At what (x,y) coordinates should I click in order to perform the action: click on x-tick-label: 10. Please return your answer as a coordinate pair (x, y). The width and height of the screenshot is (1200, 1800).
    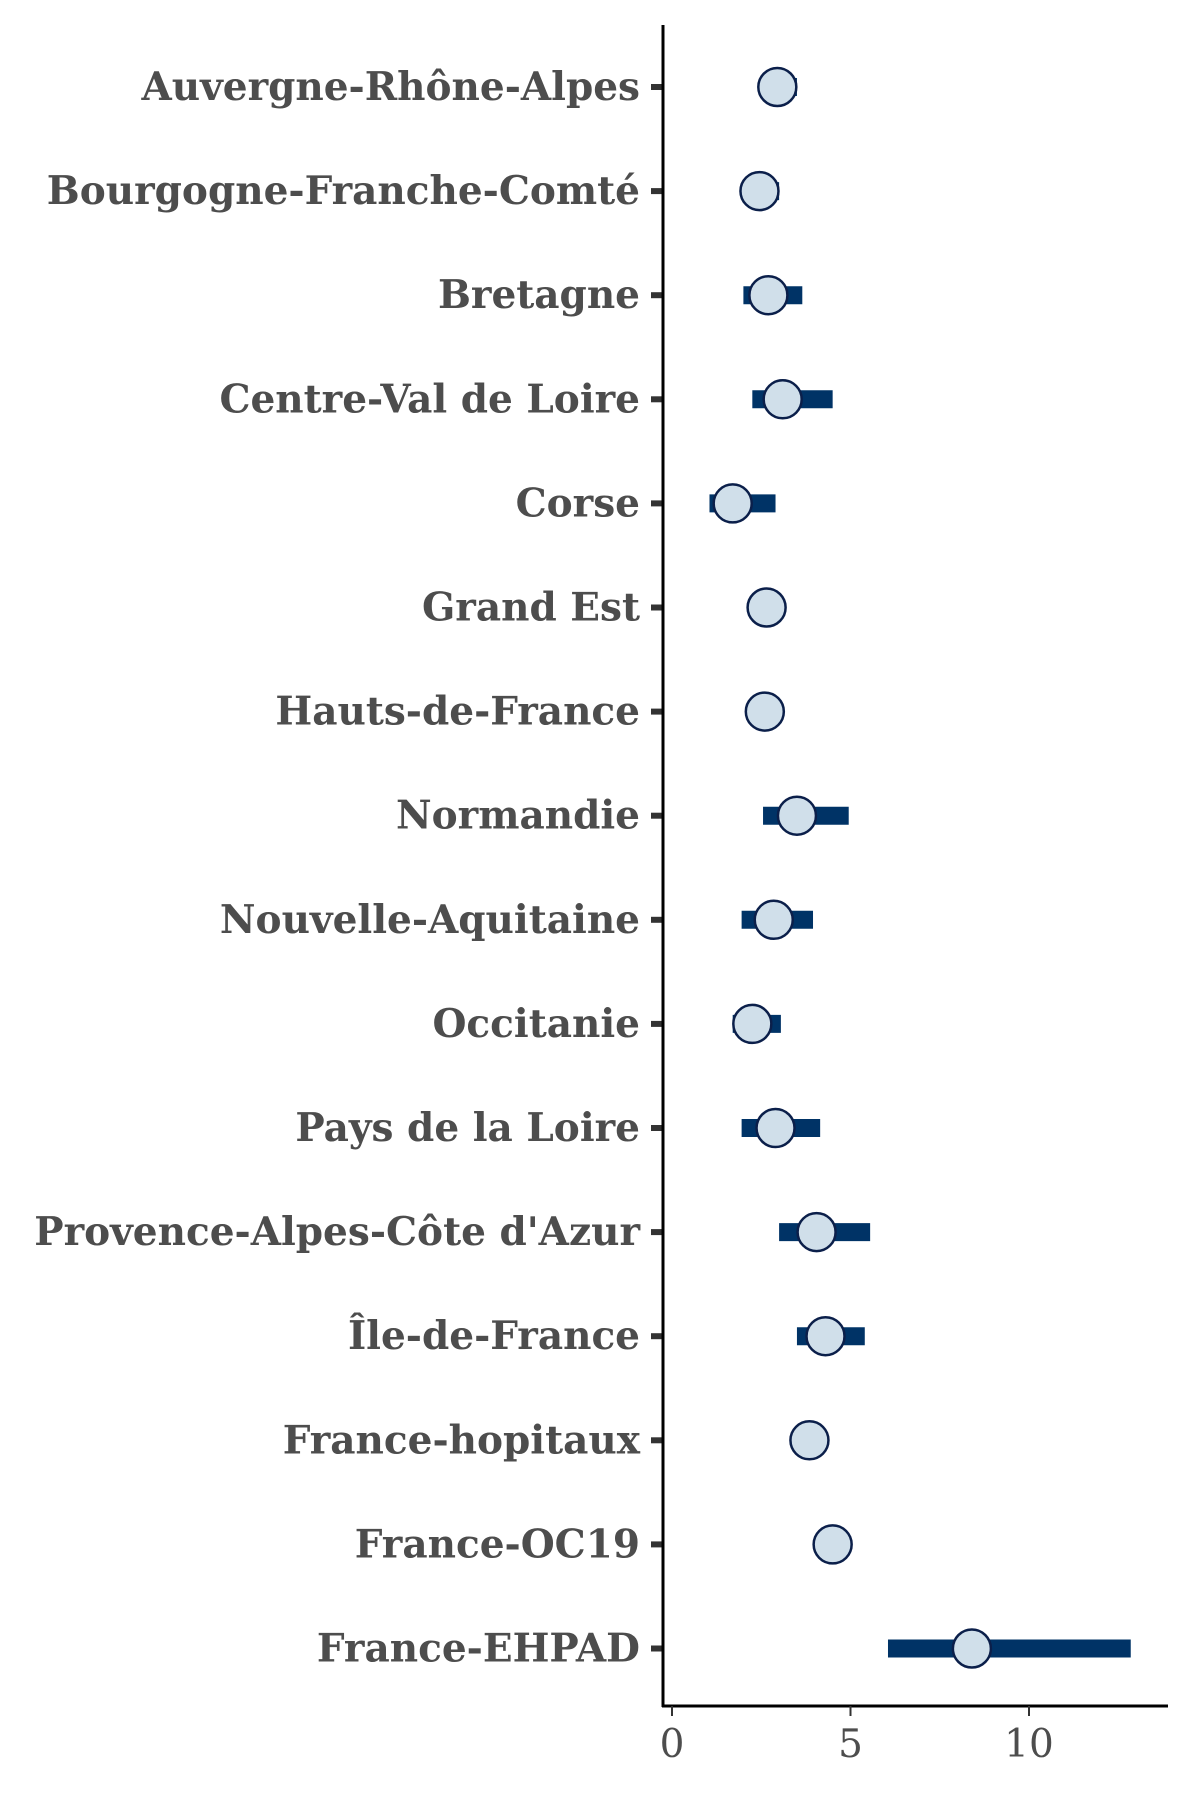
    Looking at the image, I should click on (1029, 1744).